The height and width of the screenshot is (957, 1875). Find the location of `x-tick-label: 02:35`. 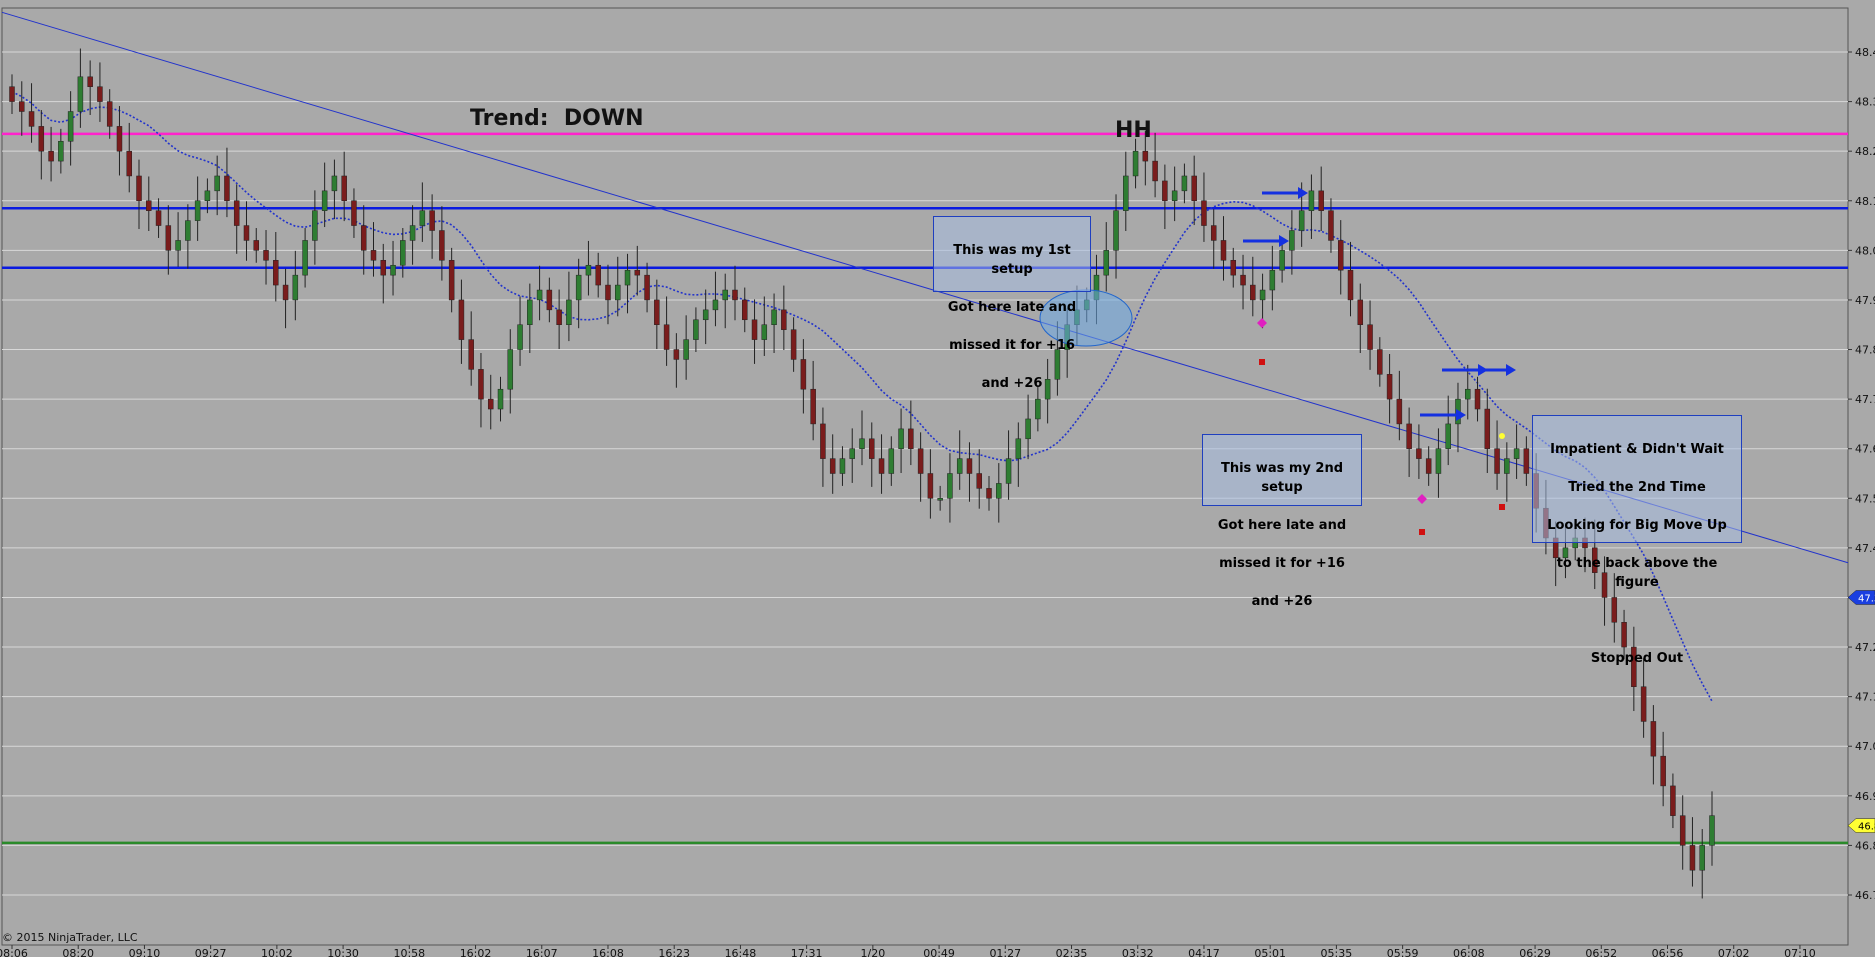

x-tick-label: 02:35 is located at coordinates (1072, 952).